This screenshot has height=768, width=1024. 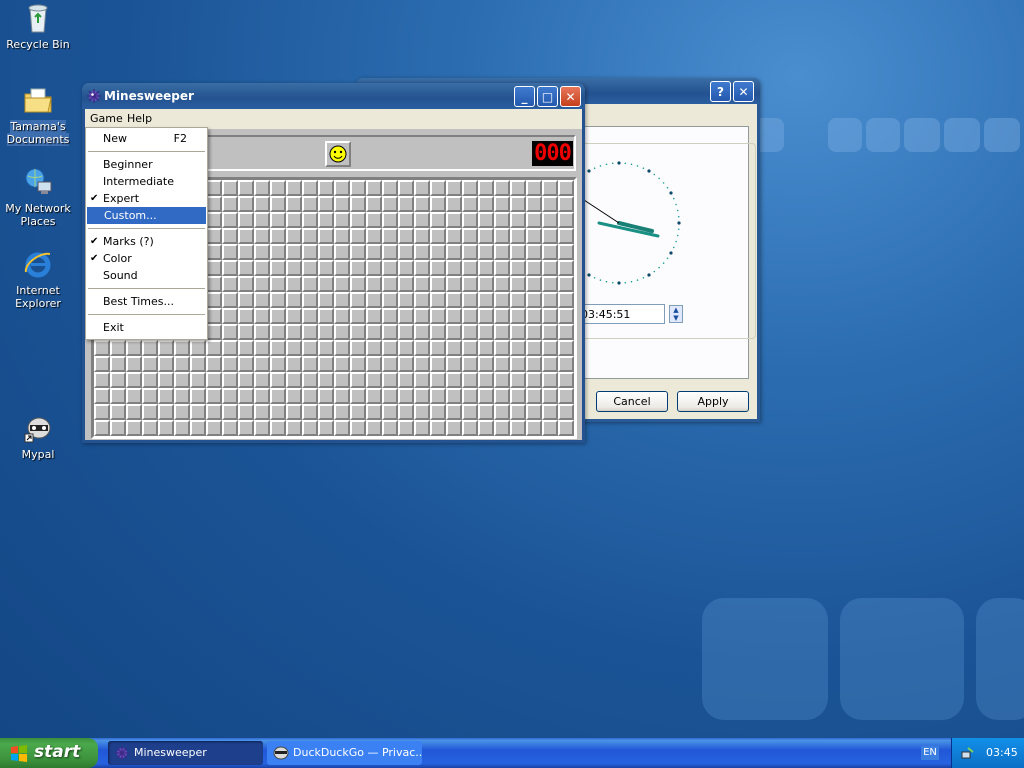 What do you see at coordinates (743, 91) in the screenshot?
I see `close-button: ✕` at bounding box center [743, 91].